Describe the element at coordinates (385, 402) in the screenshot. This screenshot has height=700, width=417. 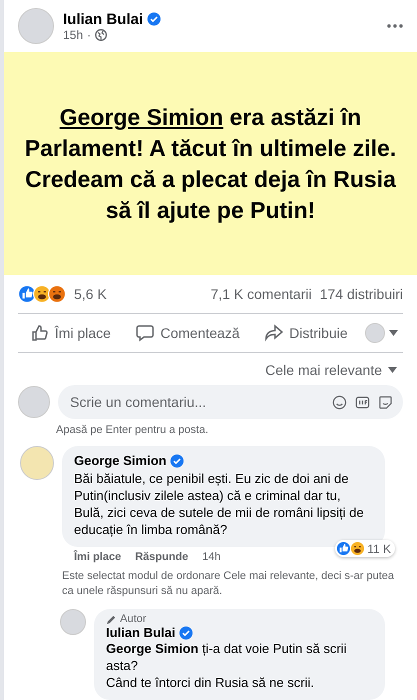
I see `sticker-icon` at that location.